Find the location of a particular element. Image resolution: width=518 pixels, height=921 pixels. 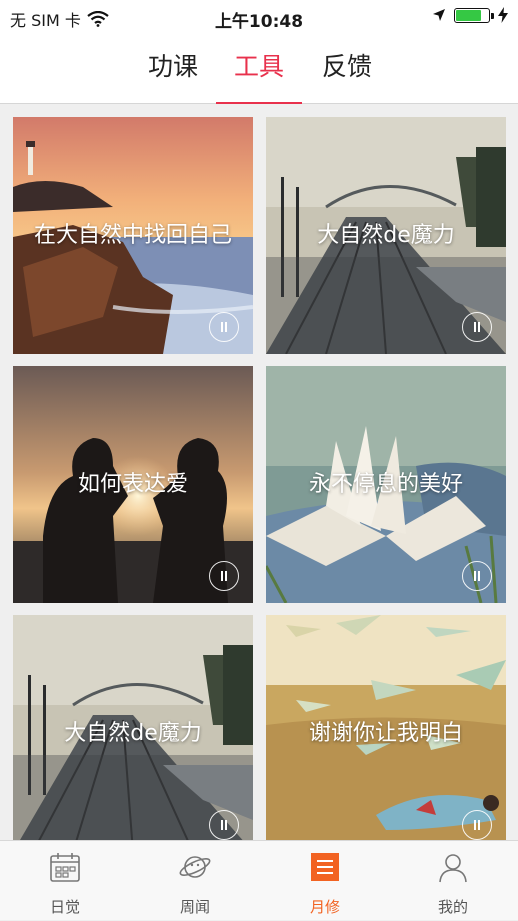

card-item: 谢谢你让我明白 is located at coordinates (386, 727).